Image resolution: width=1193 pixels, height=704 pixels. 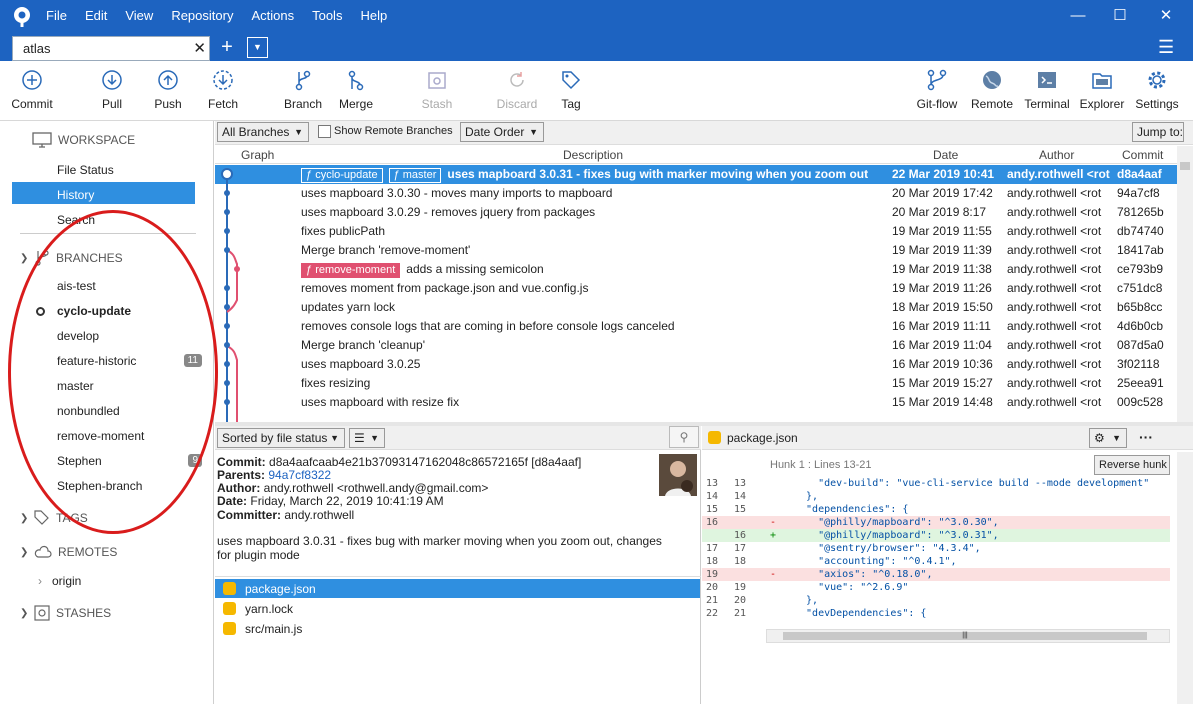 I want to click on pull-icon, so click(x=112, y=80).